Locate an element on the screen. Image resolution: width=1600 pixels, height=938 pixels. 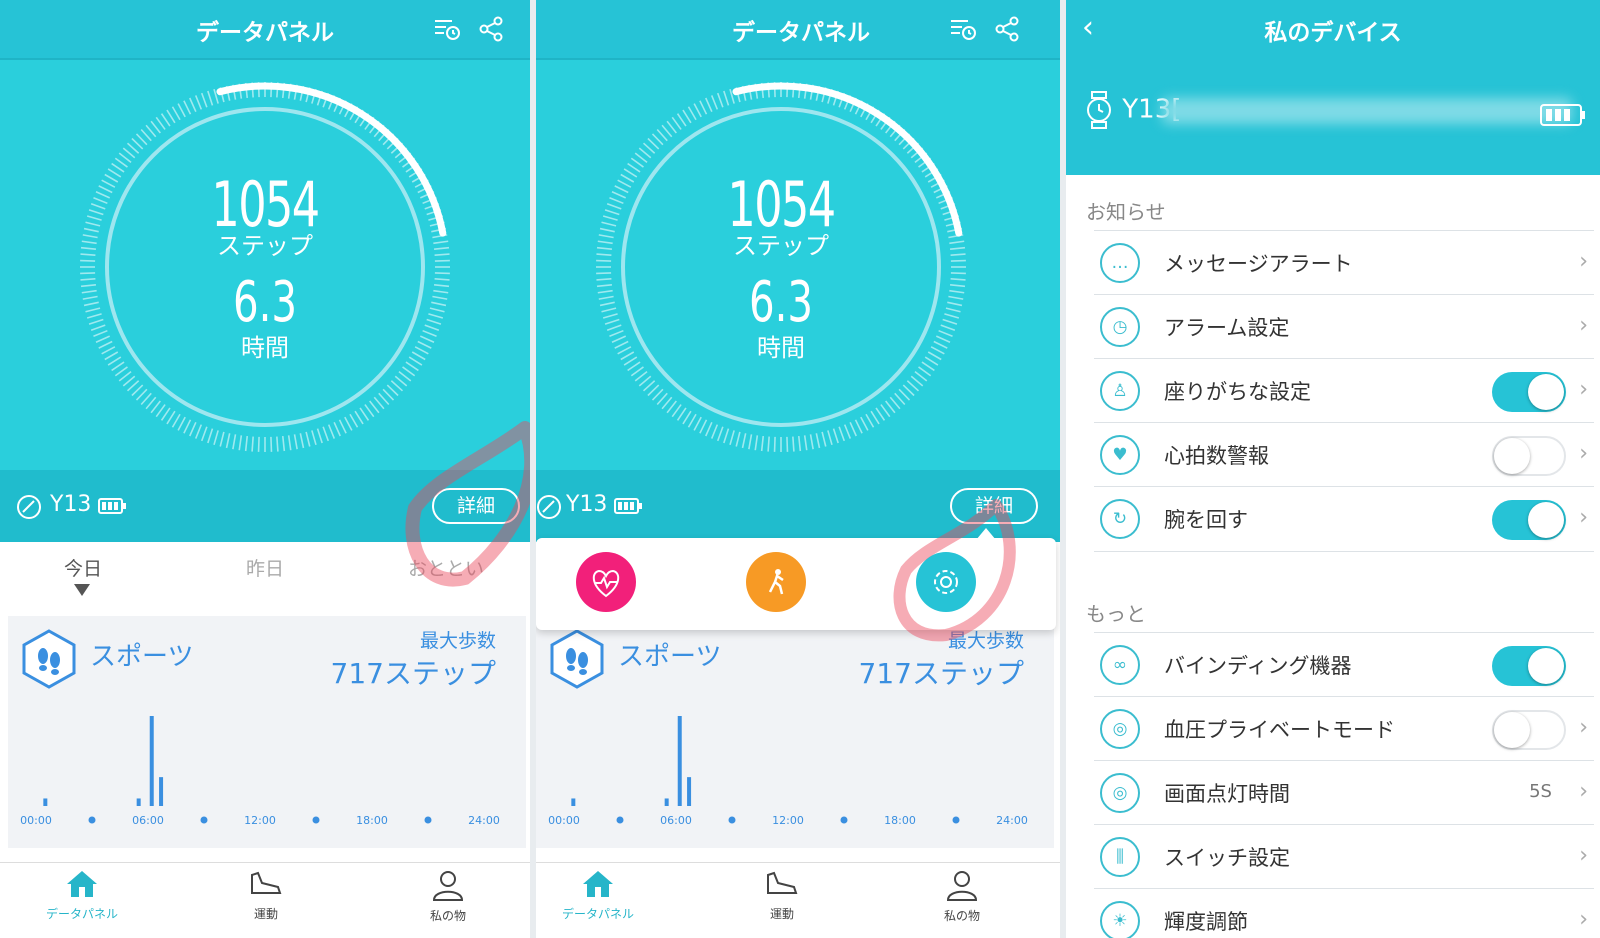
row-message-alert: … メッセージアラート › is located at coordinates (1344, 262).